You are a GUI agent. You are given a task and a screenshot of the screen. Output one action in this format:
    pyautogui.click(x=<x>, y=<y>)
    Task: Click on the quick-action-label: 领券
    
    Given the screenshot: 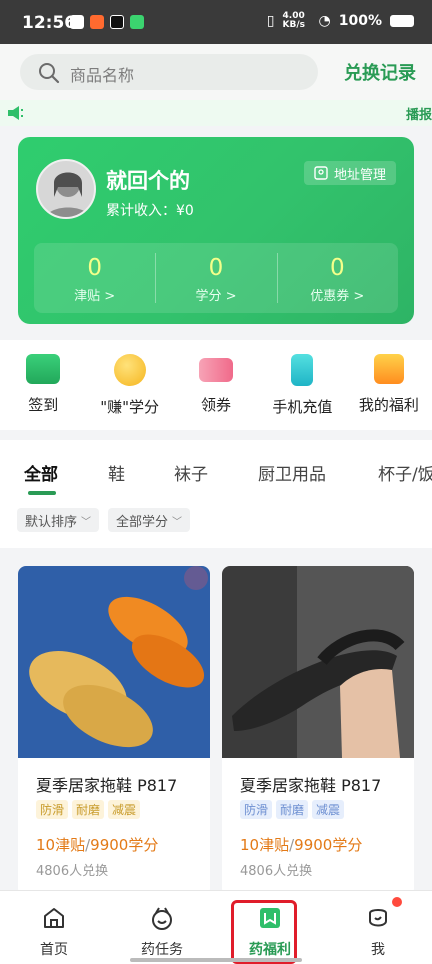 What is the action you would take?
    pyautogui.click(x=216, y=405)
    